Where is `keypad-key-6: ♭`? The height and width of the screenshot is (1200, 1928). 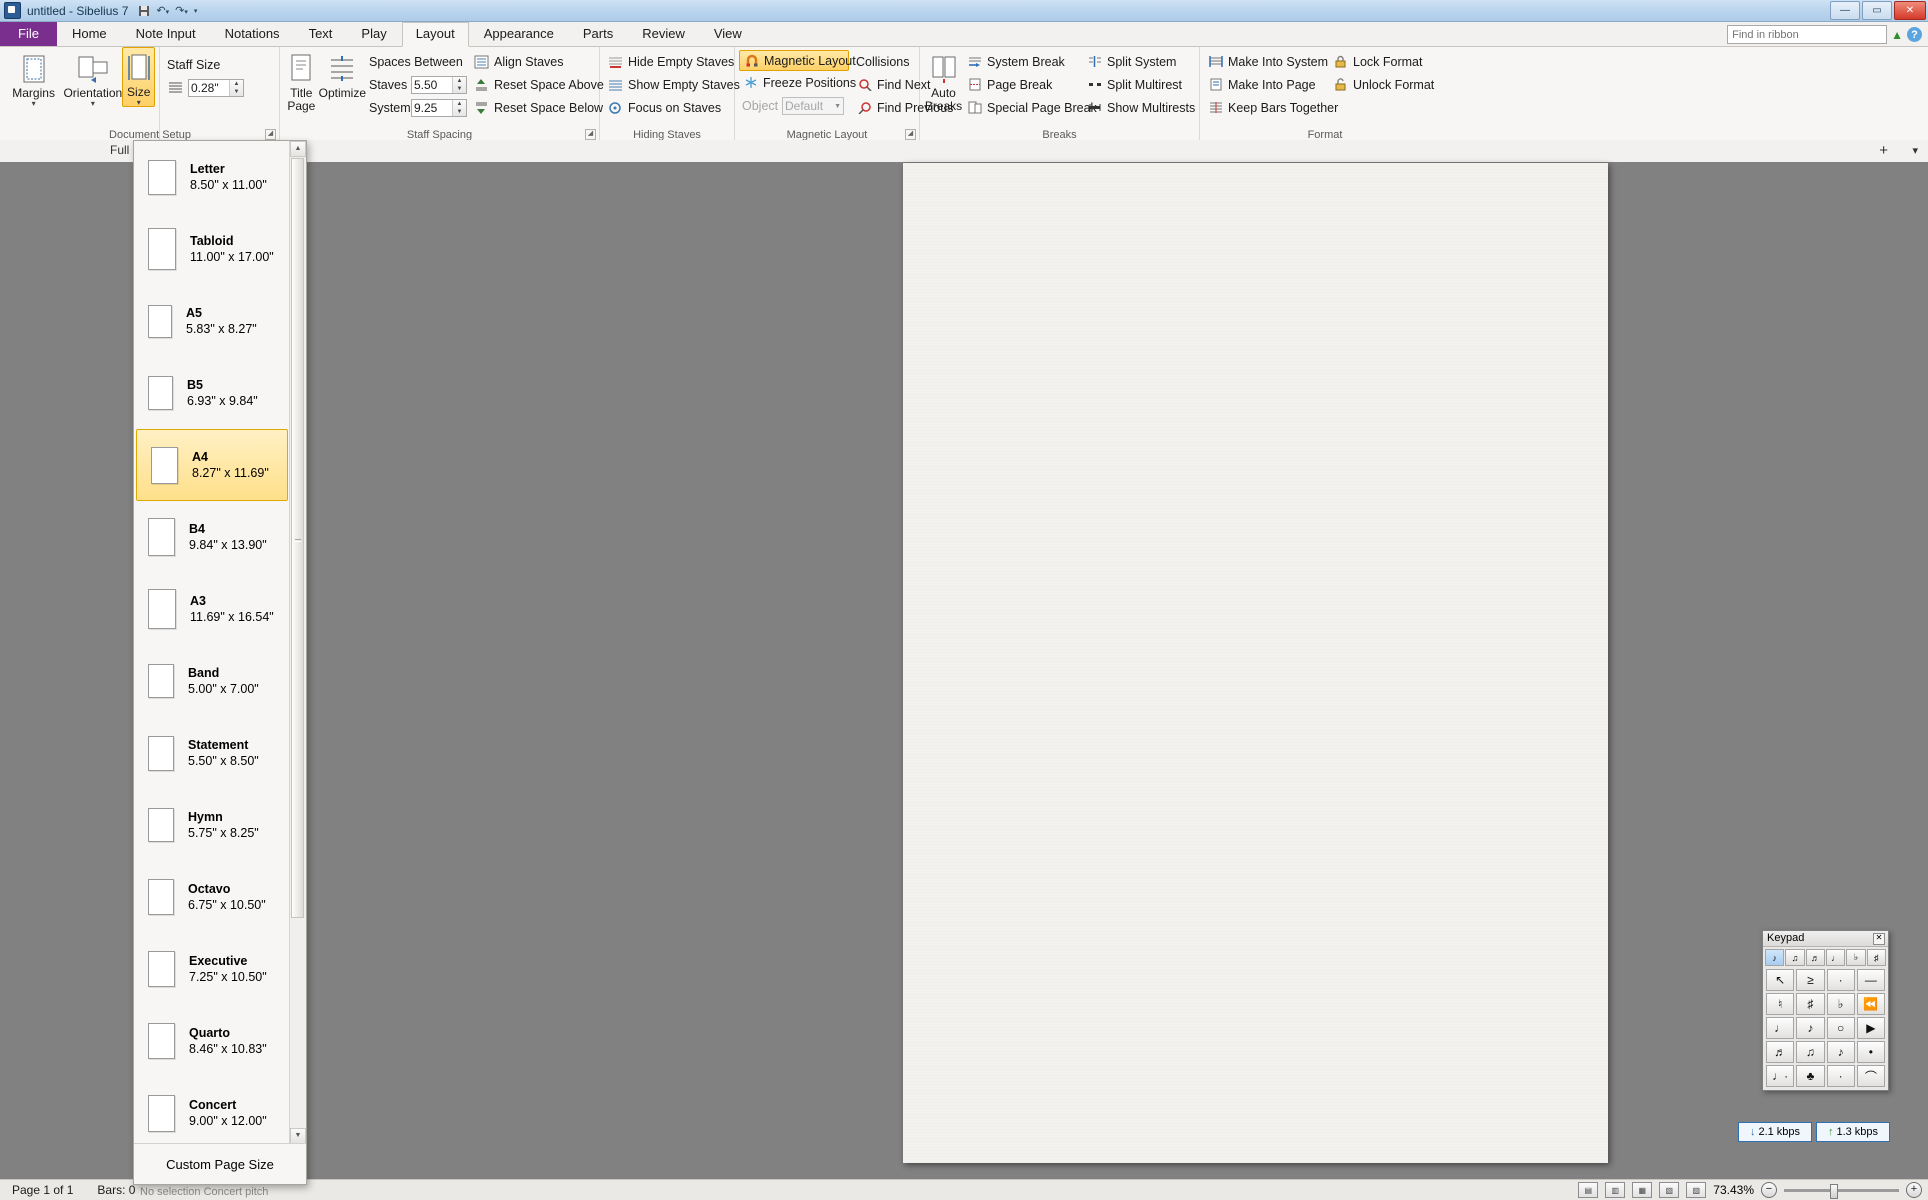
keypad-key-6: ♭ is located at coordinates (1840, 1004).